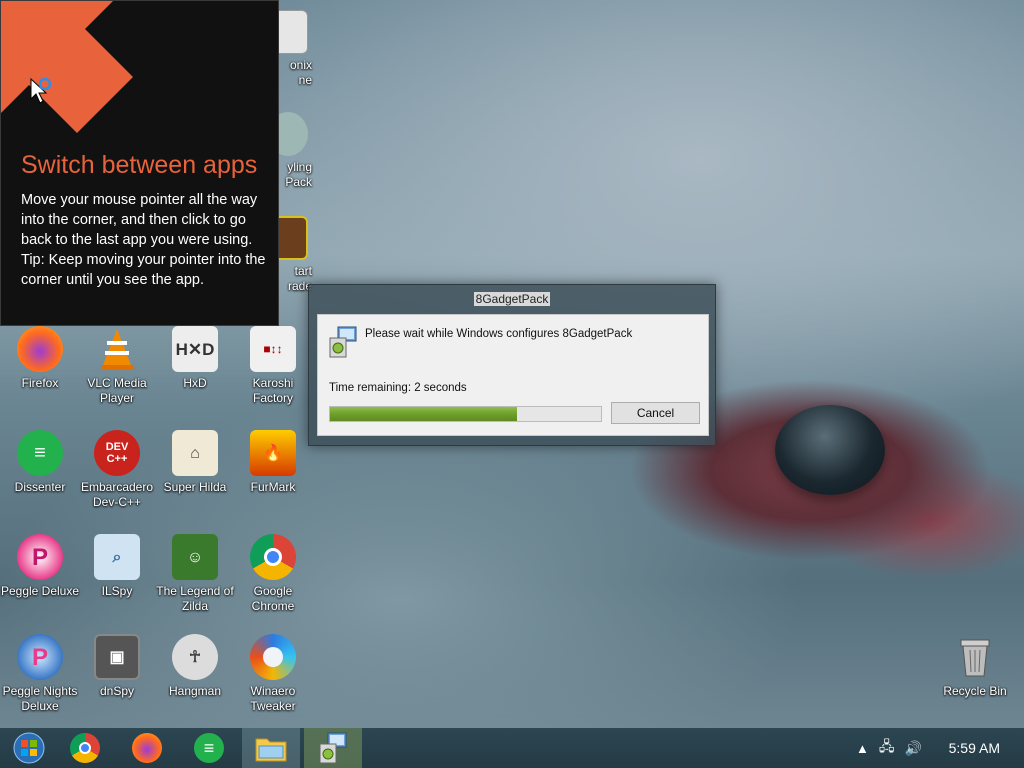 This screenshot has height=768, width=1024. I want to click on desktop-icon-dissenter: ≡ Dissenter, so click(40, 462).